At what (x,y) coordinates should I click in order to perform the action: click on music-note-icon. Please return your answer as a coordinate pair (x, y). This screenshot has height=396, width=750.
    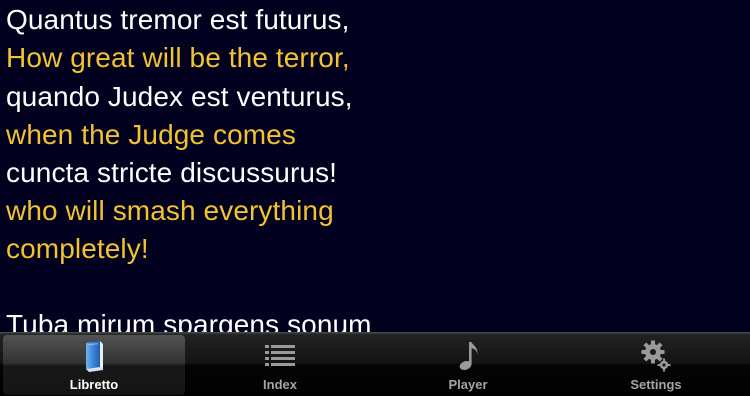
    Looking at the image, I should click on (468, 356).